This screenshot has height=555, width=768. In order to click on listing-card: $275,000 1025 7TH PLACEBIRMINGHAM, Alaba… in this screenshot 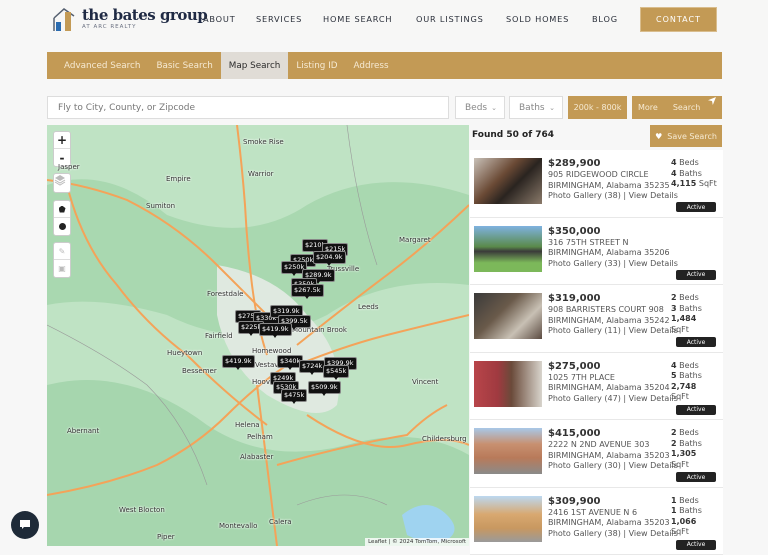, I will do `click(596, 387)`.